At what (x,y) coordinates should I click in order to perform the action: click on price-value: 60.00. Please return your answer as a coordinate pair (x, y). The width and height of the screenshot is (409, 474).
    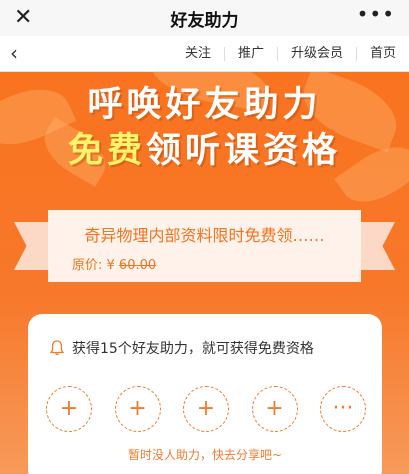
    Looking at the image, I should click on (137, 265).